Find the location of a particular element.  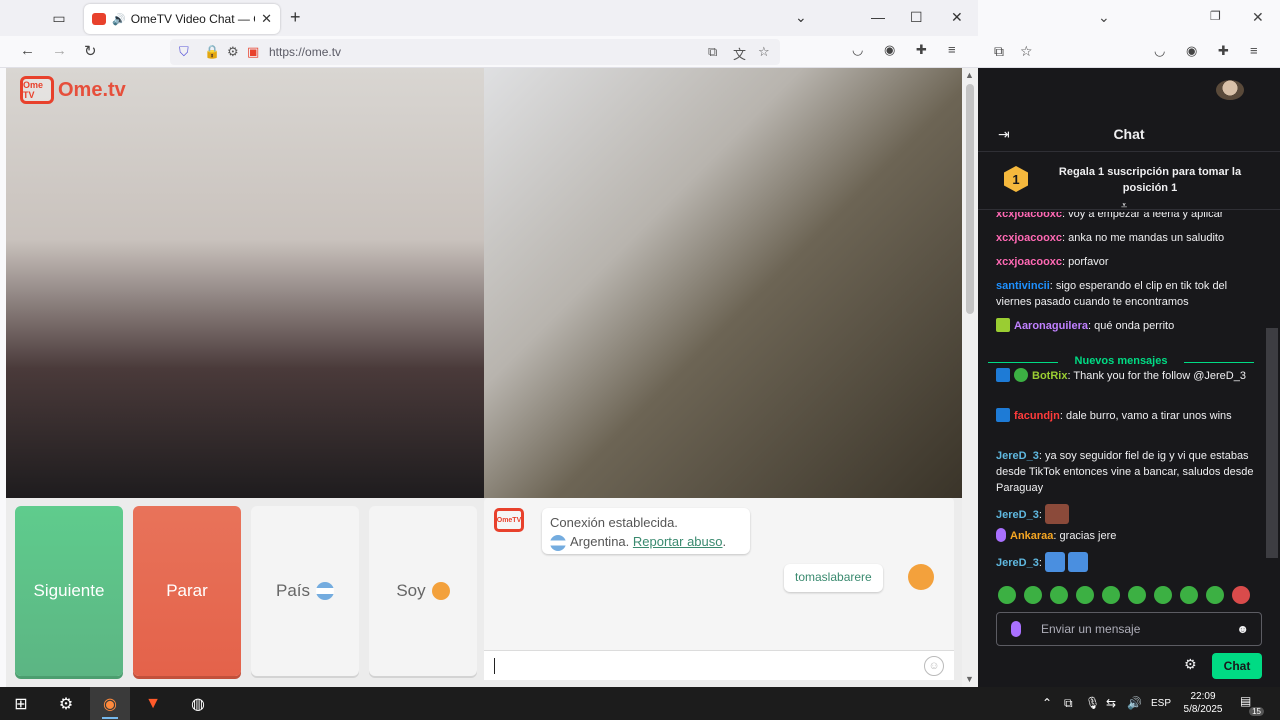

scroll-down-icon: ▼ is located at coordinates (969, 679).